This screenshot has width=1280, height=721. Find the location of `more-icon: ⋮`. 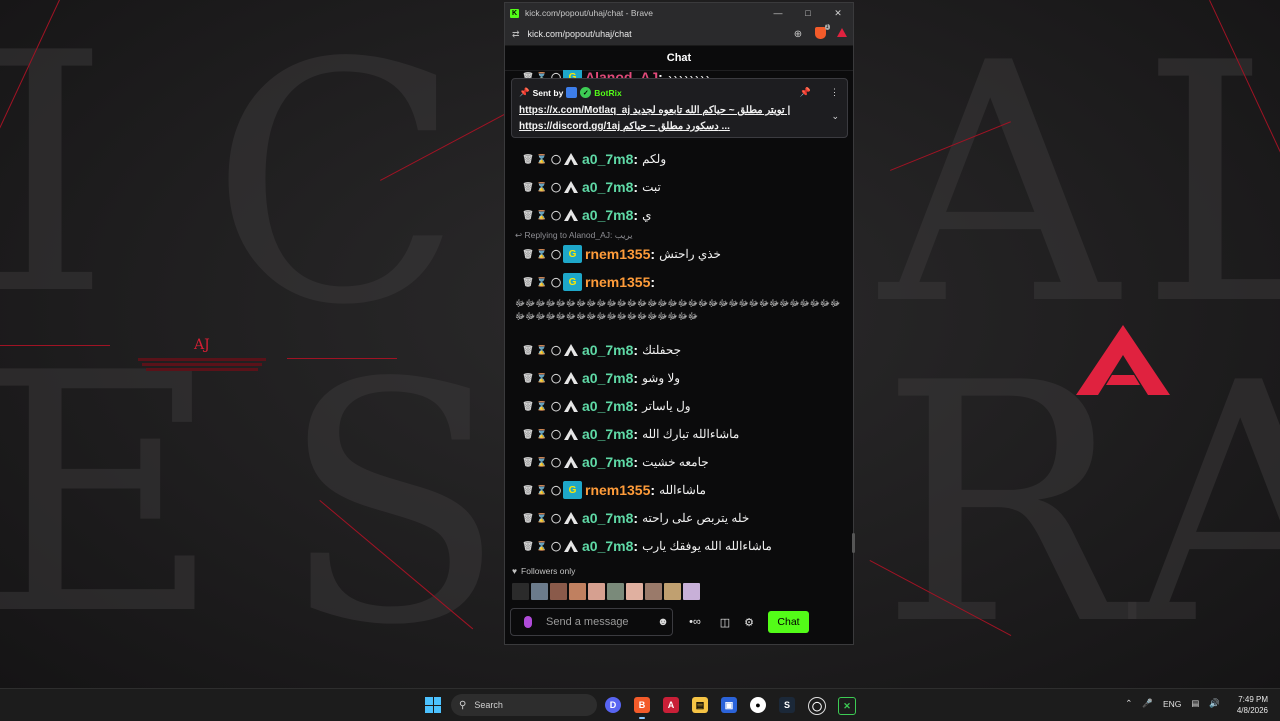

more-icon: ⋮ is located at coordinates (834, 92).